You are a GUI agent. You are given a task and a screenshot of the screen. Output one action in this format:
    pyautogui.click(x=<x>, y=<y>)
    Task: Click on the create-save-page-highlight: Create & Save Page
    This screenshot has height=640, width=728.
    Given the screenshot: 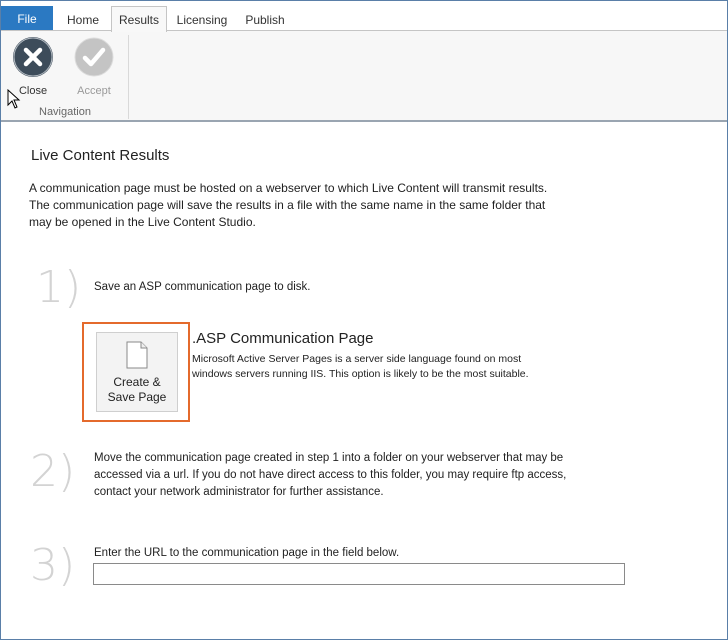 What is the action you would take?
    pyautogui.click(x=136, y=372)
    